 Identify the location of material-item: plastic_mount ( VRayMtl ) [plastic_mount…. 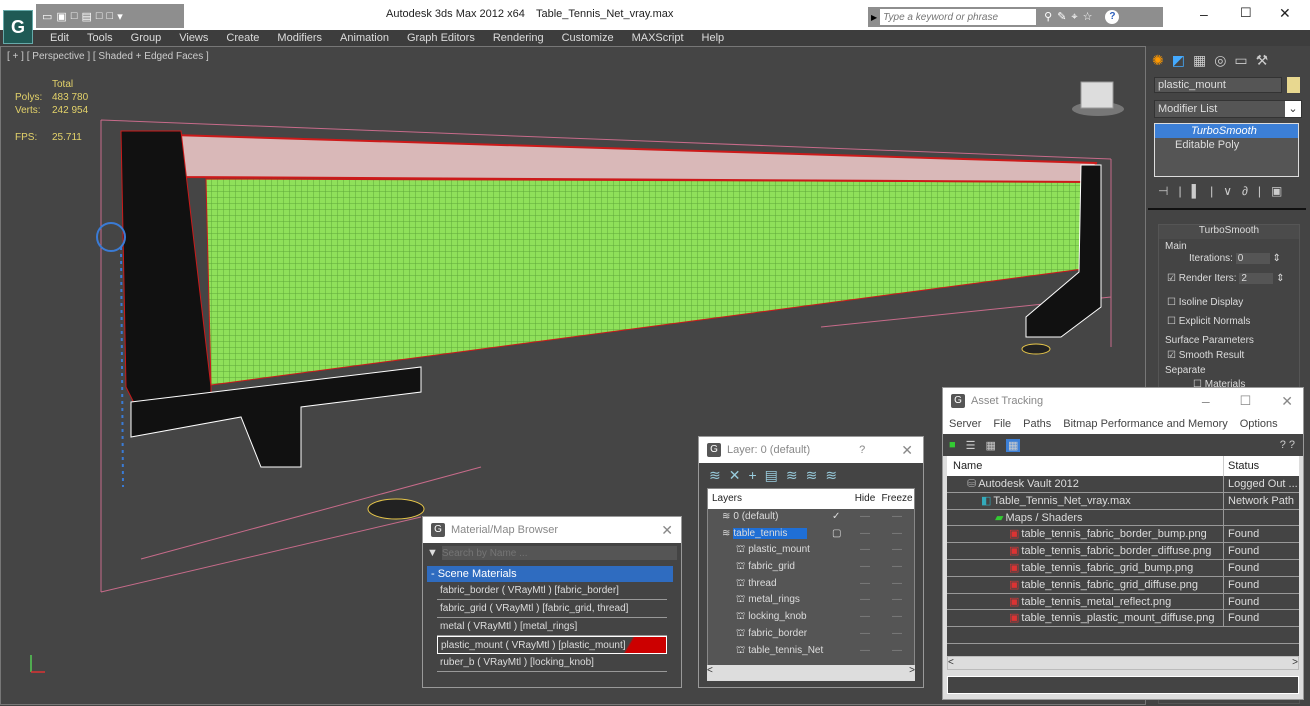
(552, 645).